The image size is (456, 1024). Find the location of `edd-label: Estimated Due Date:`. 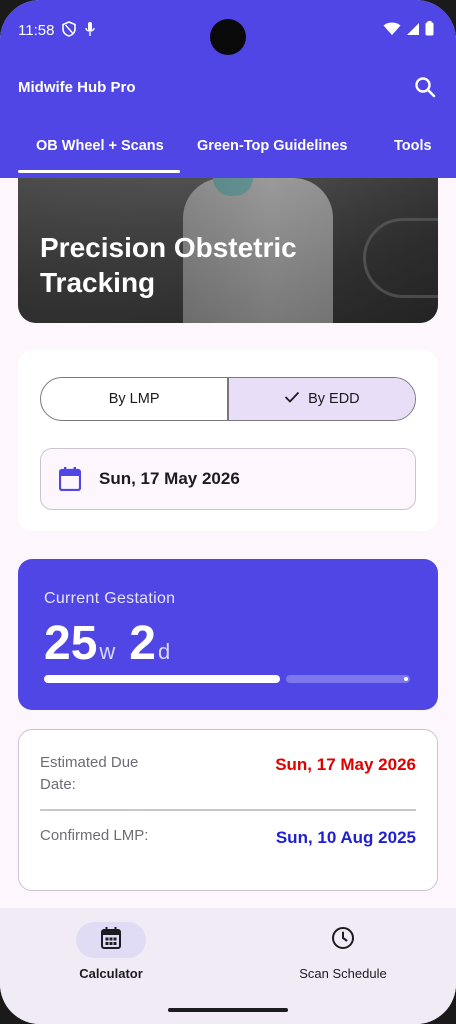

edd-label: Estimated Due Date: is located at coordinates (89, 773).